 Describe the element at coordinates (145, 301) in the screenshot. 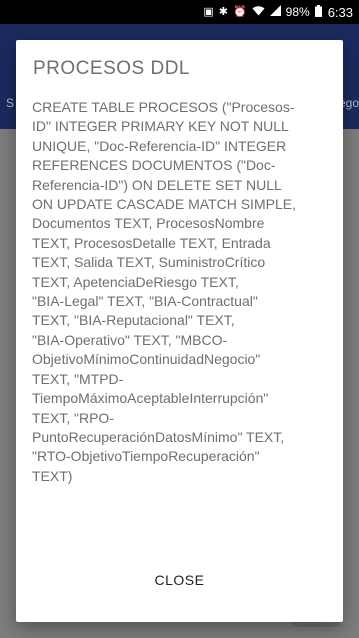

I see `message-line: "BIA-Legal" TEXT, "BIA-Contractual"` at that location.